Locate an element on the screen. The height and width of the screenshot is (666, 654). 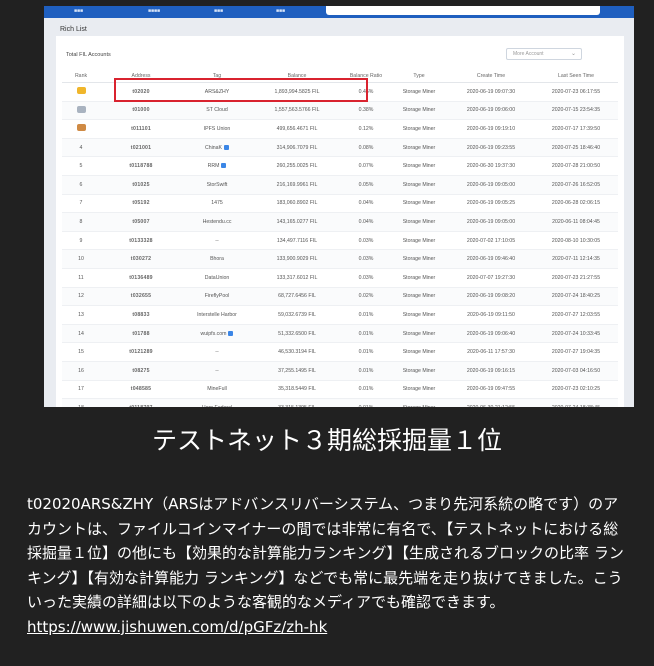
column-header: Rank is located at coordinates (81, 76).